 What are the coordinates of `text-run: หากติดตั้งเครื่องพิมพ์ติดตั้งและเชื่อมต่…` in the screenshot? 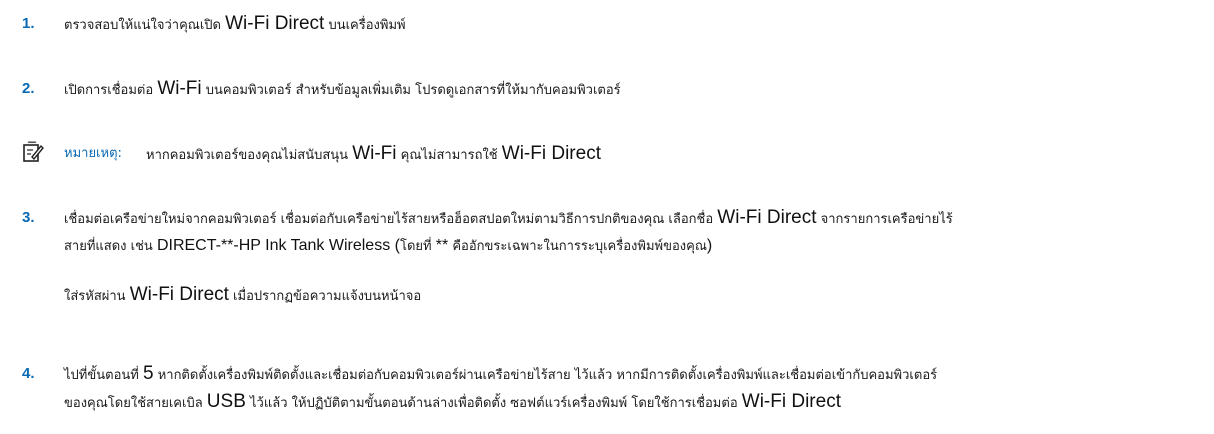 It's located at (545, 375).